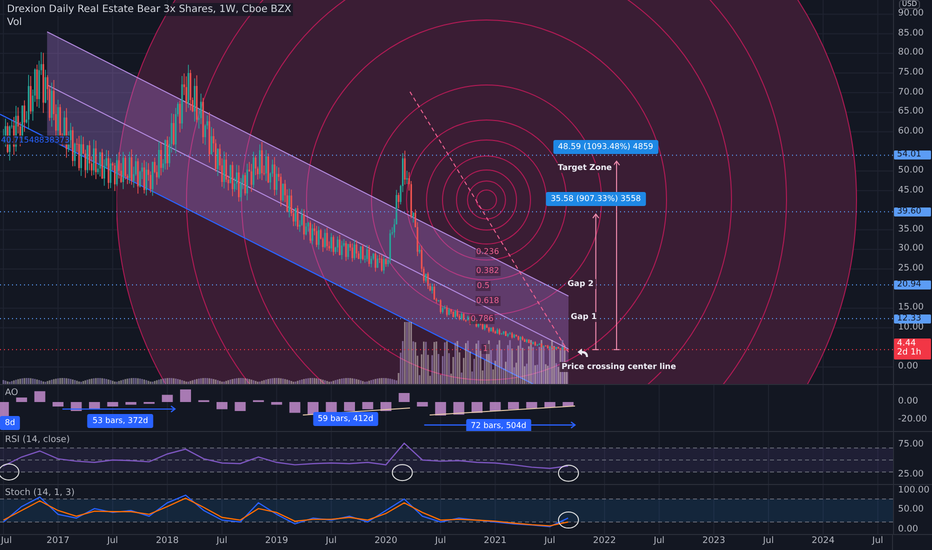 This screenshot has height=550, width=932. What do you see at coordinates (596, 199) in the screenshot?
I see `measure-label: 35.58 (907.33%) 3558` at bounding box center [596, 199].